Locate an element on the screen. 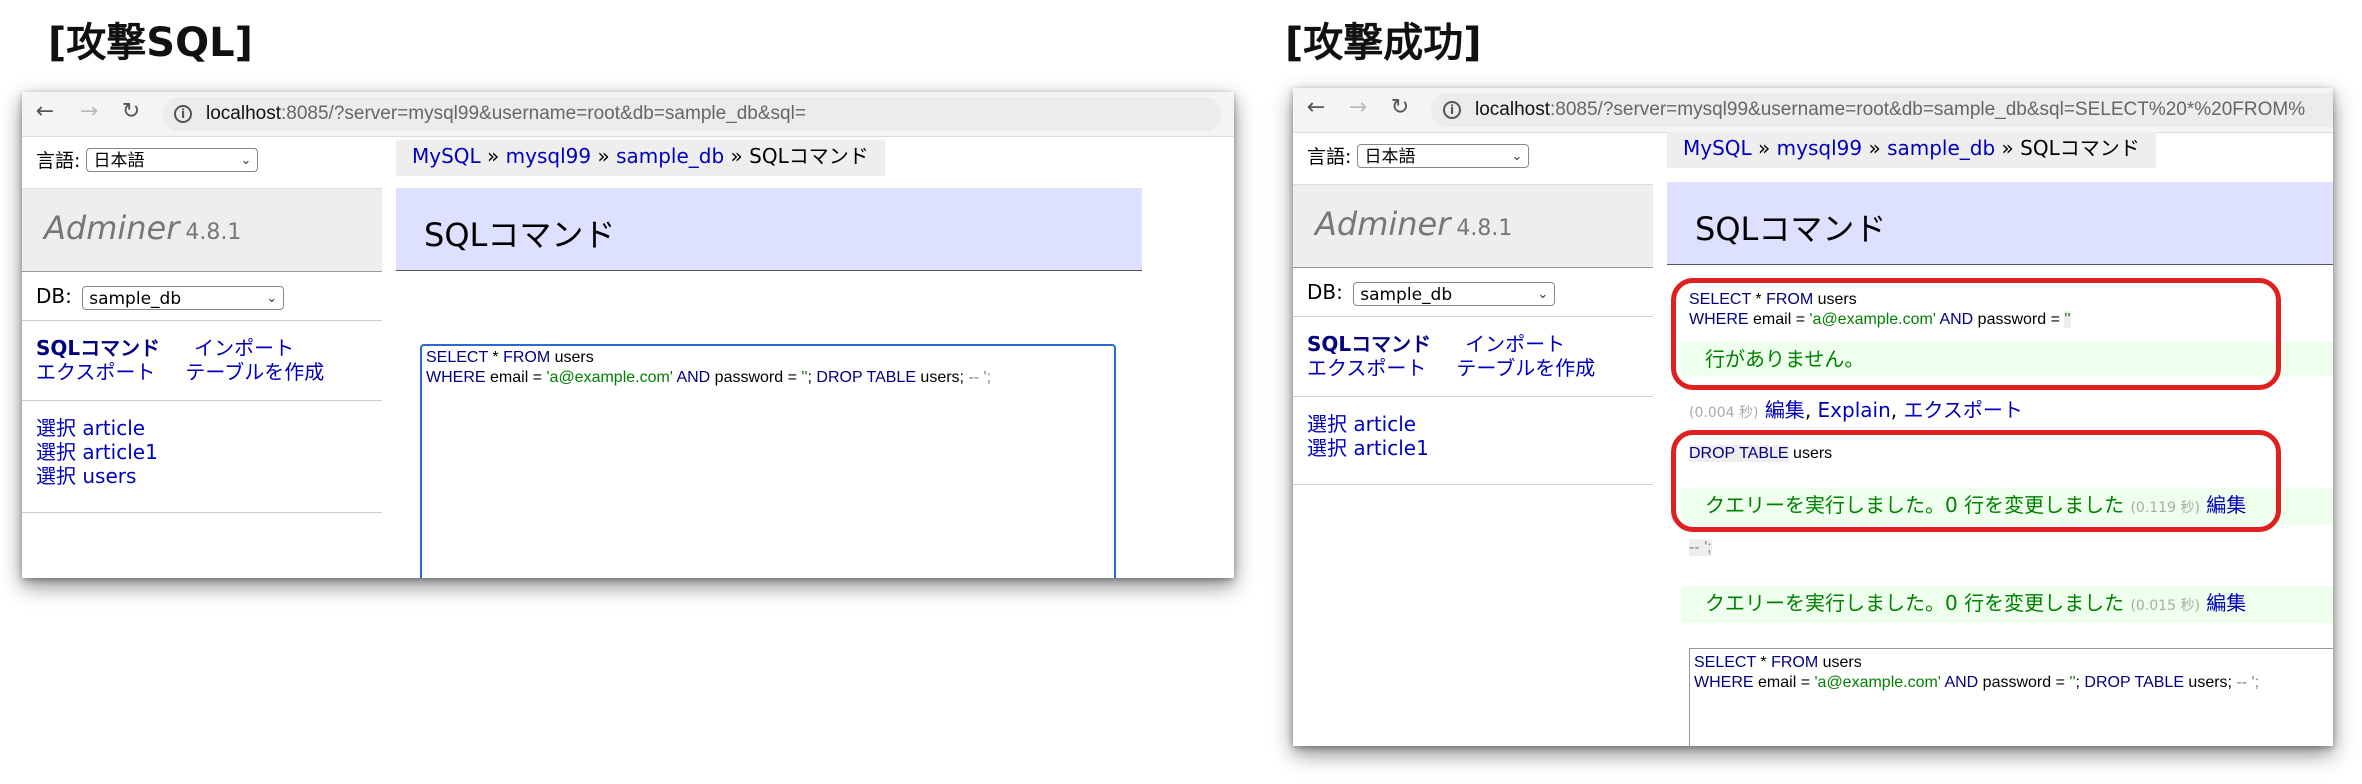  adminer-brand: Adminer 4.8.1 is located at coordinates (1473, 226).